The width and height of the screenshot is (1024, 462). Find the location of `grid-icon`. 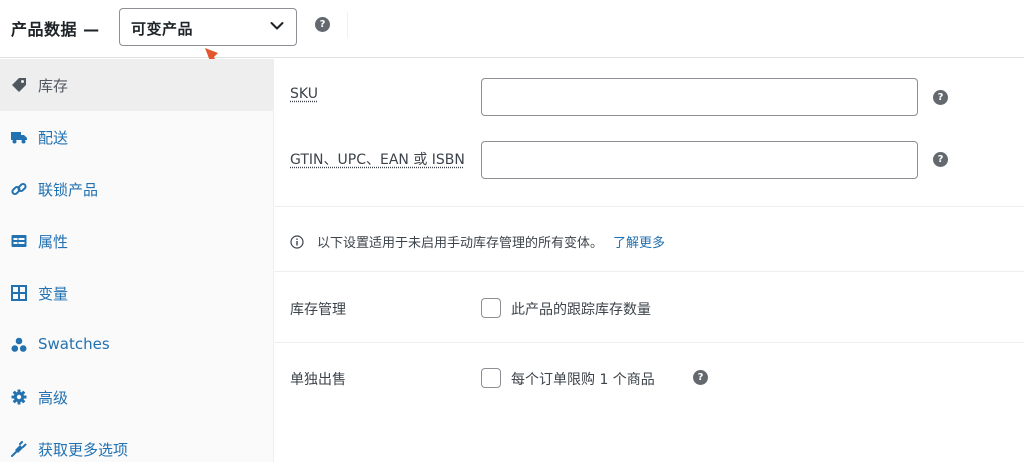

grid-icon is located at coordinates (19, 293).